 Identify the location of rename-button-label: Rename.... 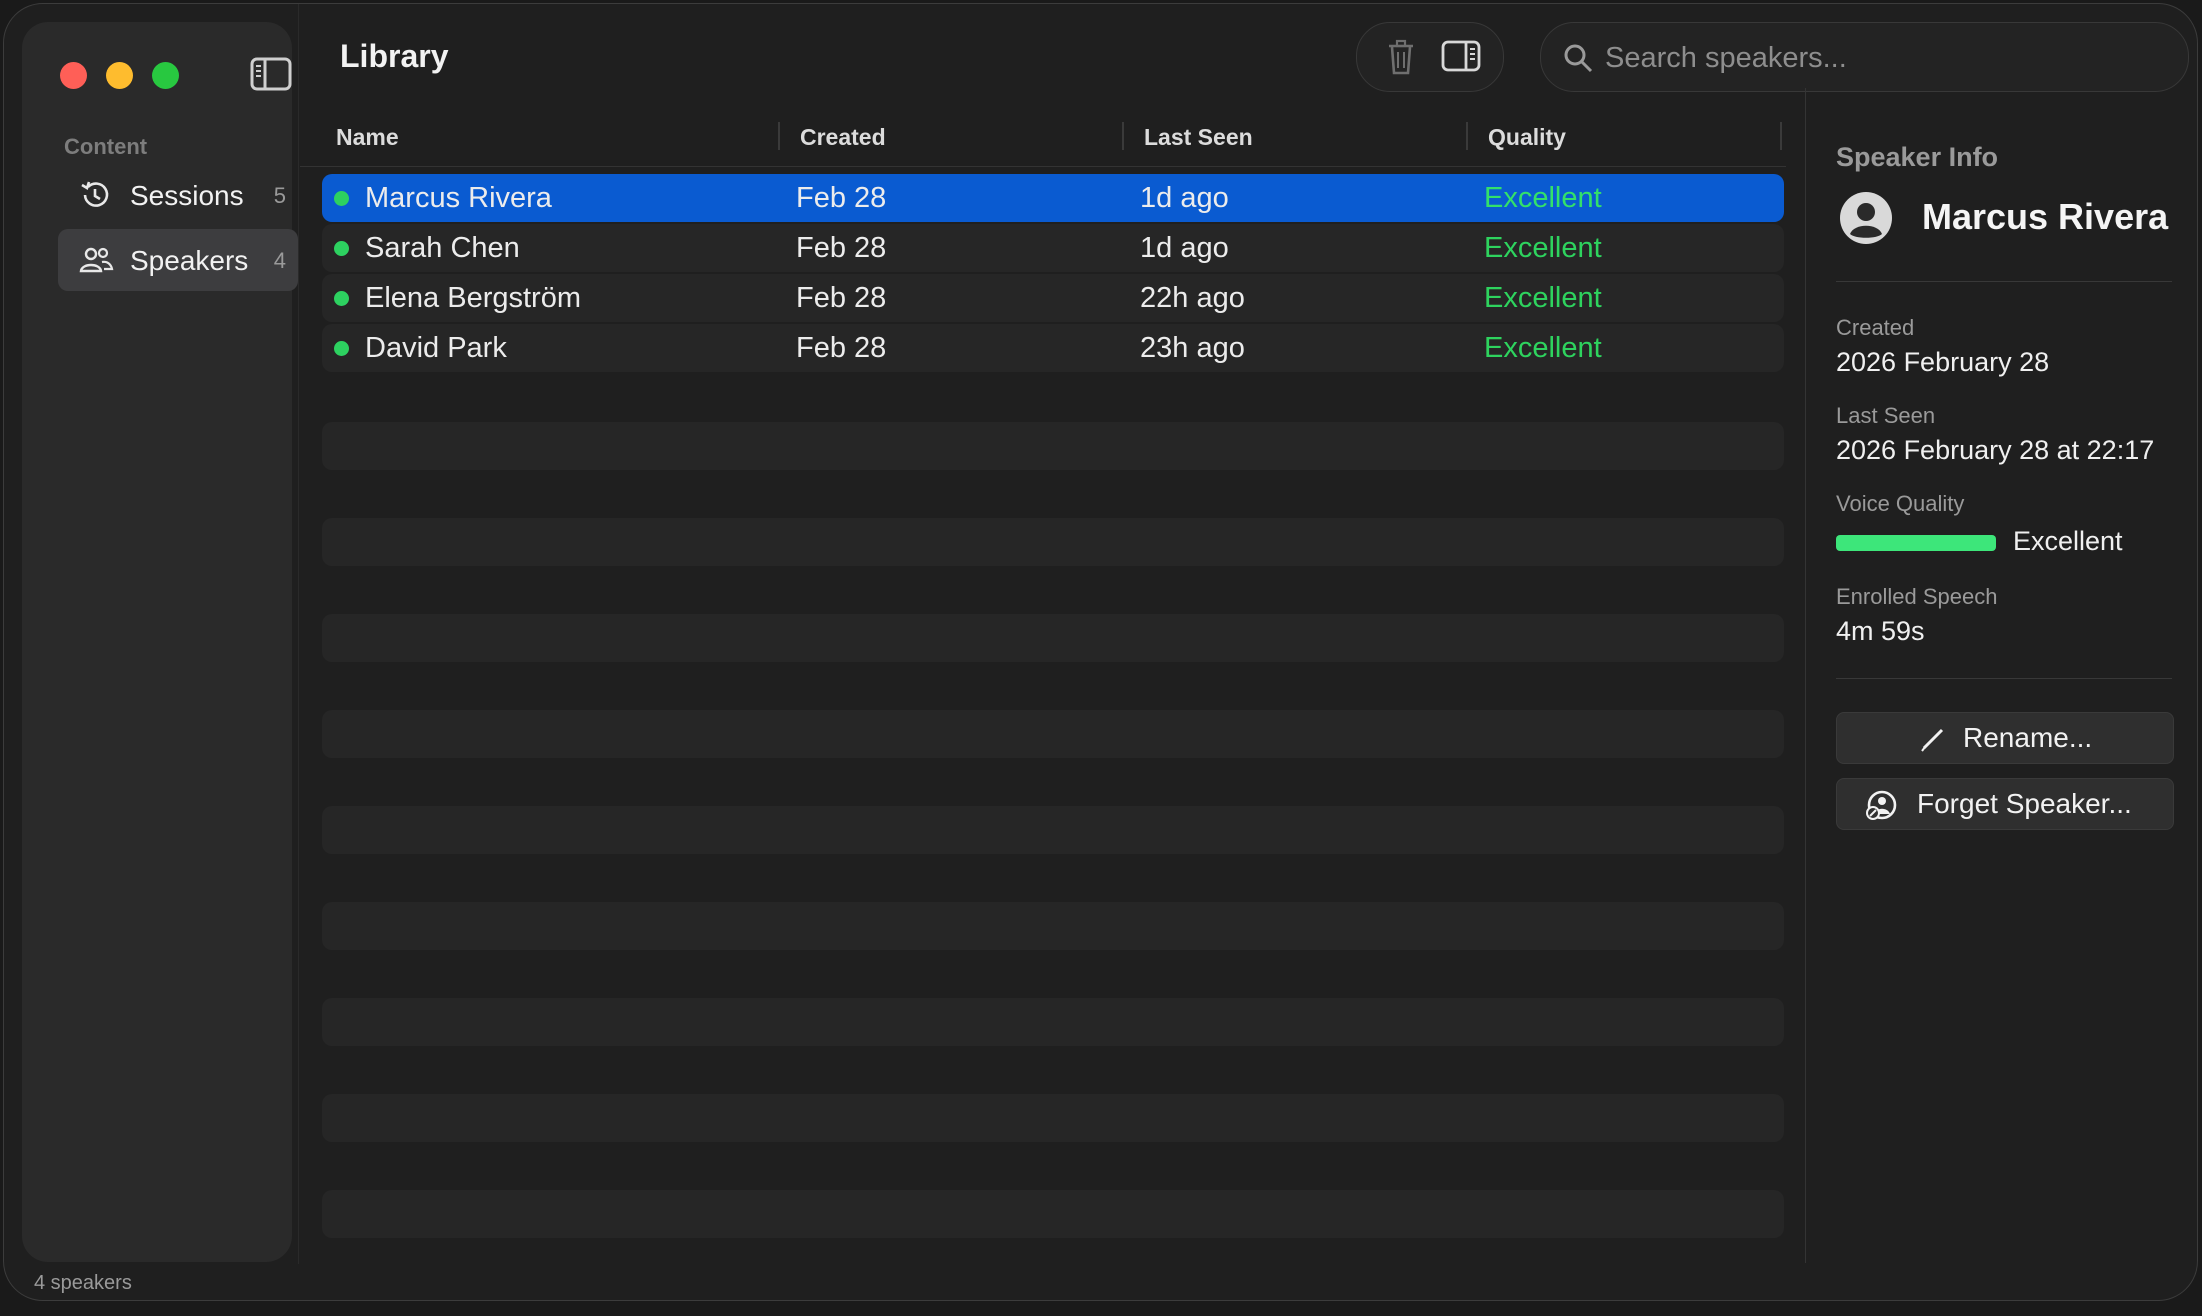
(2028, 737).